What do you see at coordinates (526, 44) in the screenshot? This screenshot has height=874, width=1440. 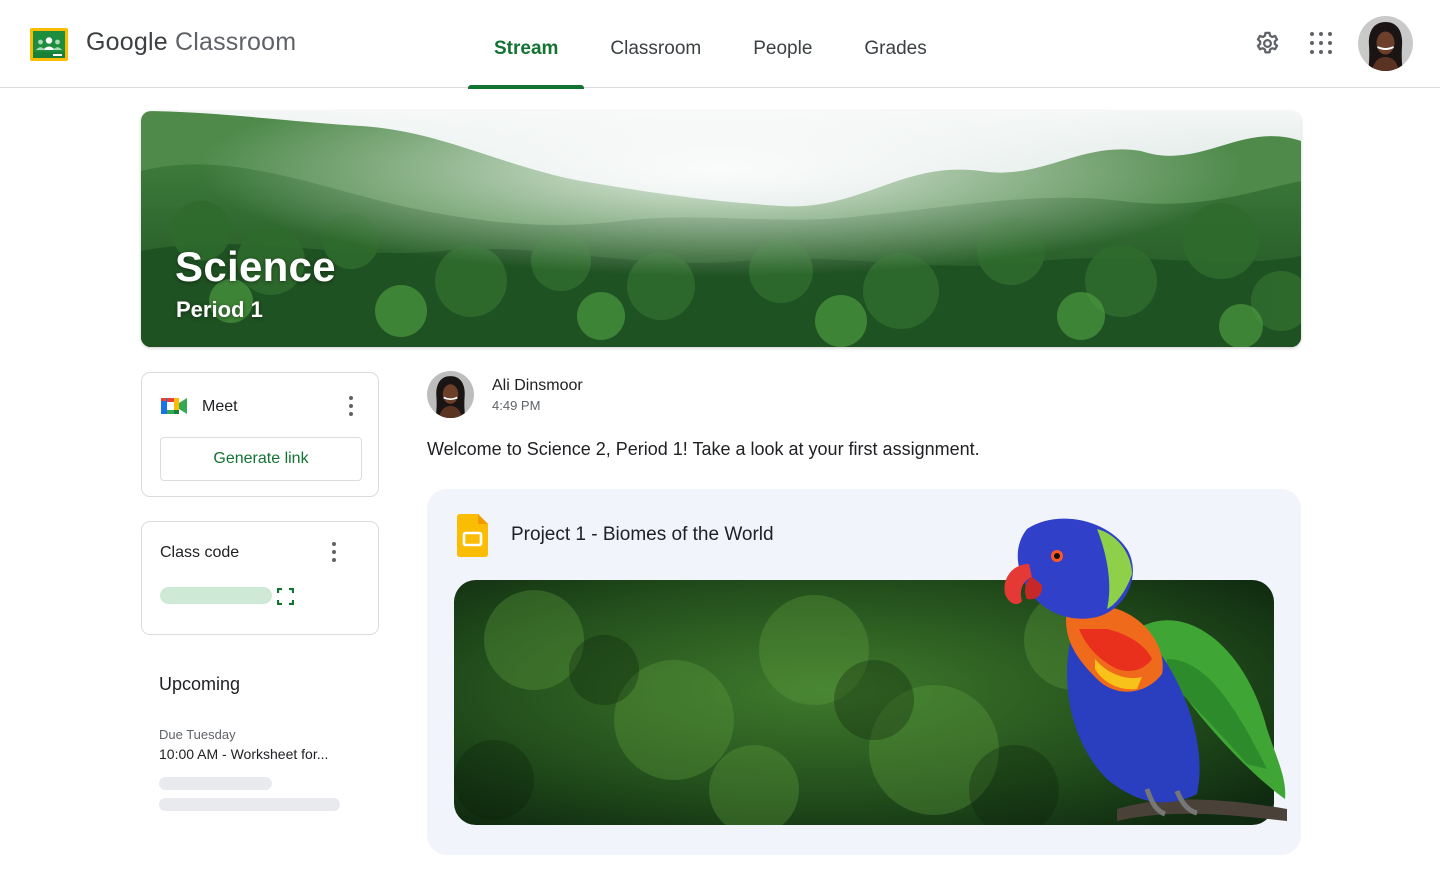 I see `tab-stream: Stream` at bounding box center [526, 44].